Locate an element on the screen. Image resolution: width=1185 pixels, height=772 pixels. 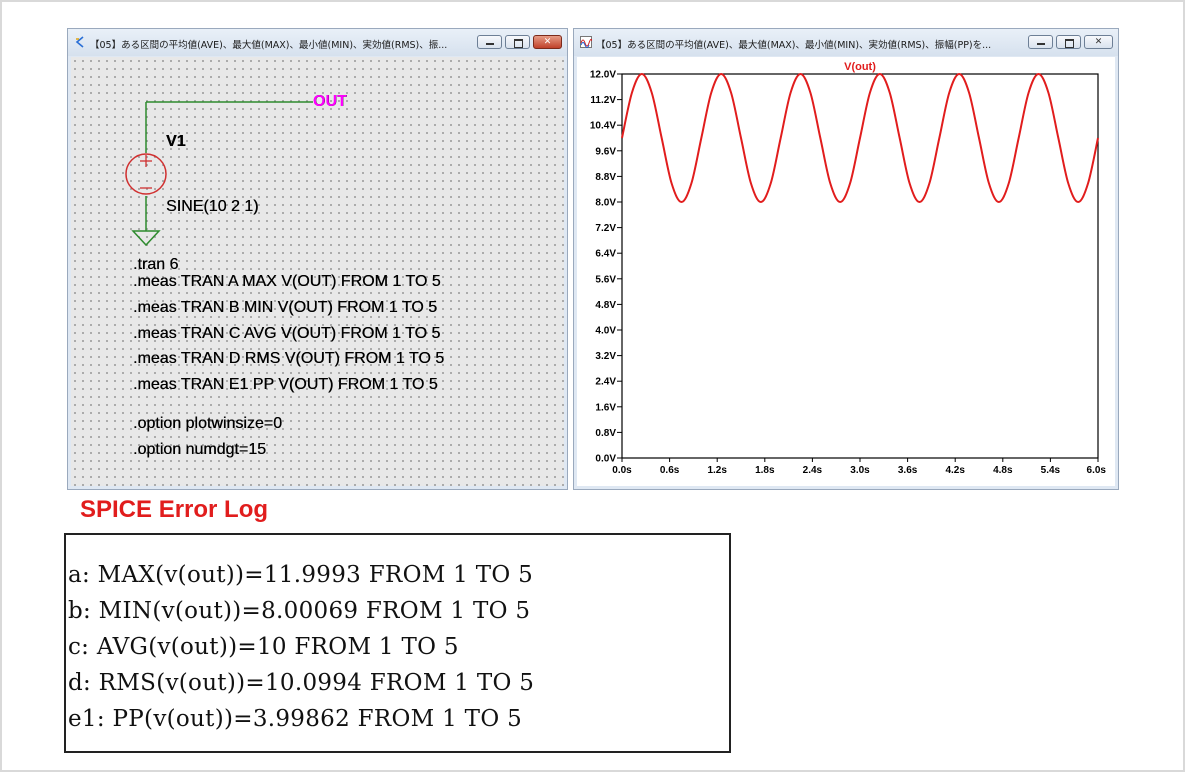
ground-symbol is located at coordinates (146, 238).